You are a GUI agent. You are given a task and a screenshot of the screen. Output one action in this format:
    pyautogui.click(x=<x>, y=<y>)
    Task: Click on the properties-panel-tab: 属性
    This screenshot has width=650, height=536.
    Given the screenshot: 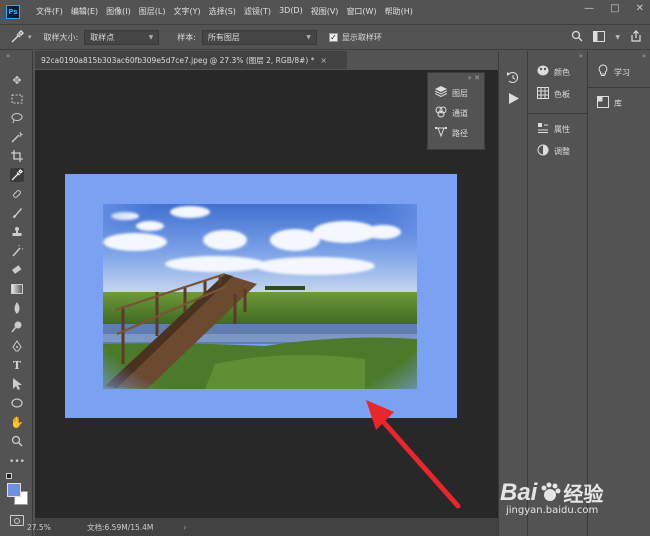 What is the action you would take?
    pyautogui.click(x=557, y=129)
    